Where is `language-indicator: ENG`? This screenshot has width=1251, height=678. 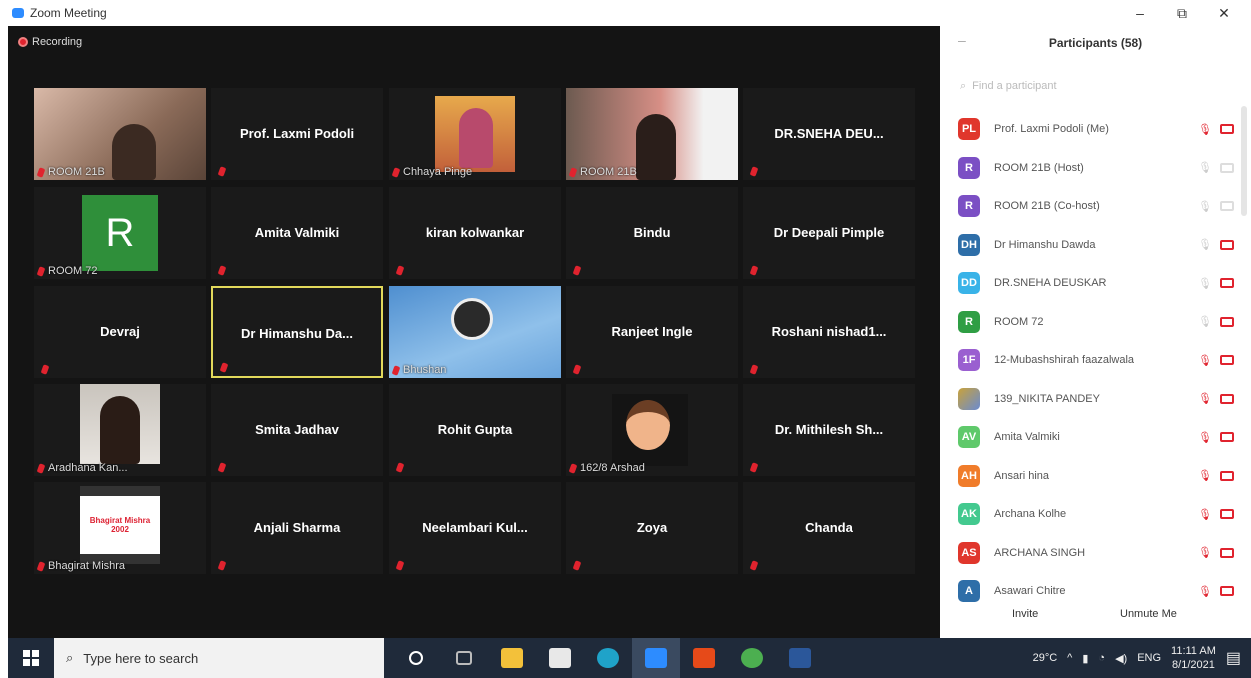
language-indicator: ENG is located at coordinates (1149, 658).